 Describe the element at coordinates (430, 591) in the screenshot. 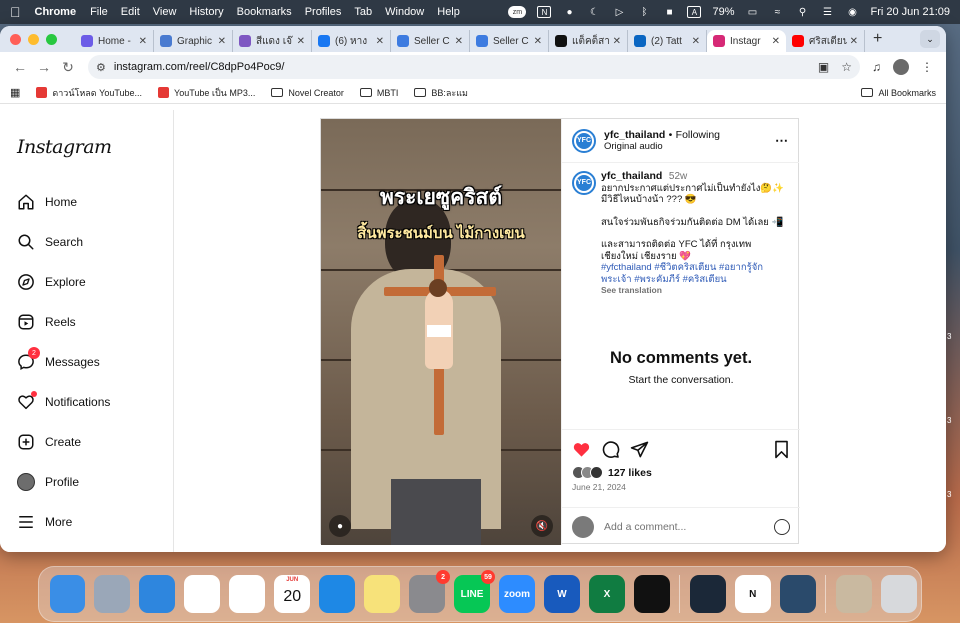

I see `dock-app-system-settings: 2` at that location.